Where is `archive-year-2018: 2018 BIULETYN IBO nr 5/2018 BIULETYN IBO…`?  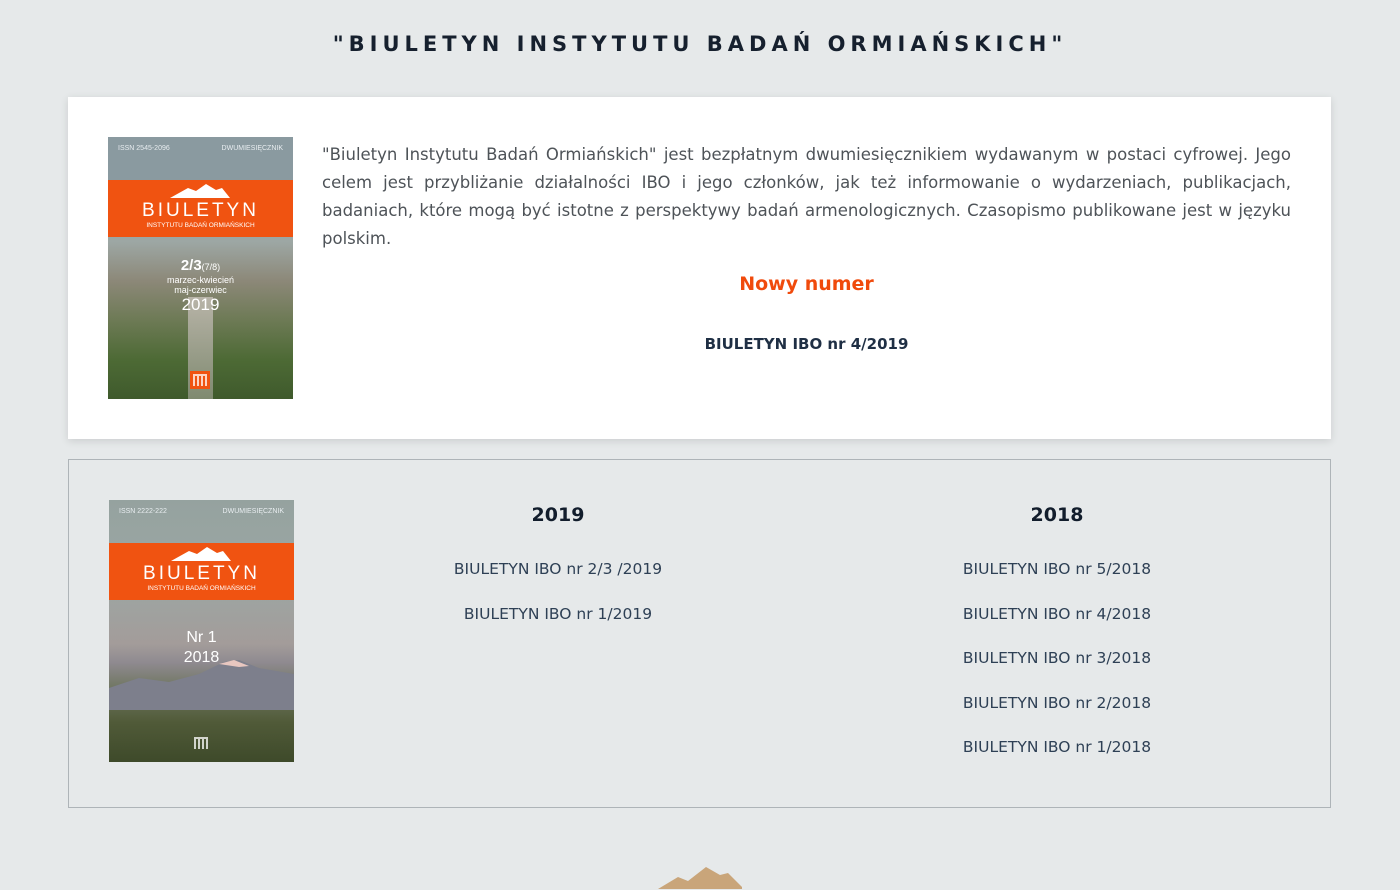 archive-year-2018: 2018 BIULETYN IBO nr 5/2018 BIULETYN IBO… is located at coordinates (1057, 643).